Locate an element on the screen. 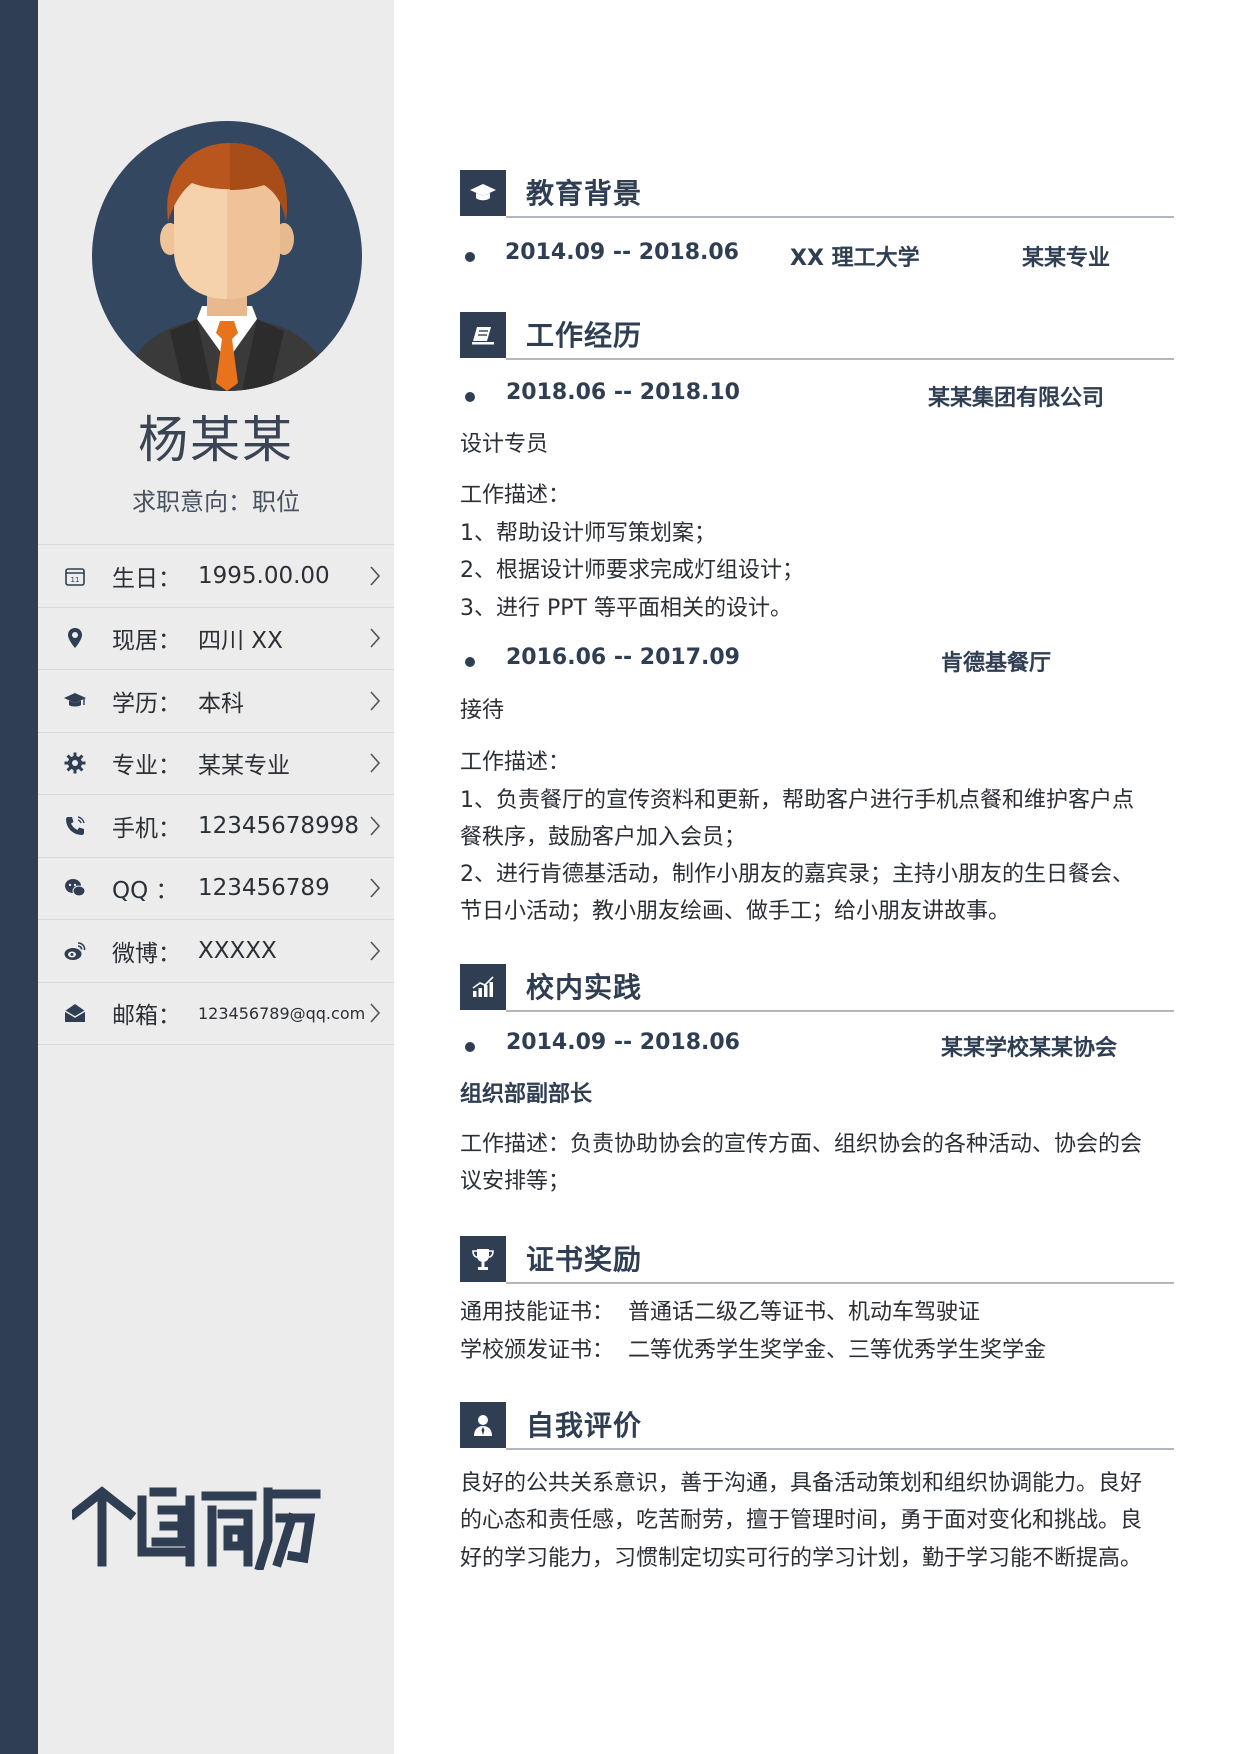 The width and height of the screenshot is (1241, 1754). section-header-campus: 校内实践 is located at coordinates (817, 988).